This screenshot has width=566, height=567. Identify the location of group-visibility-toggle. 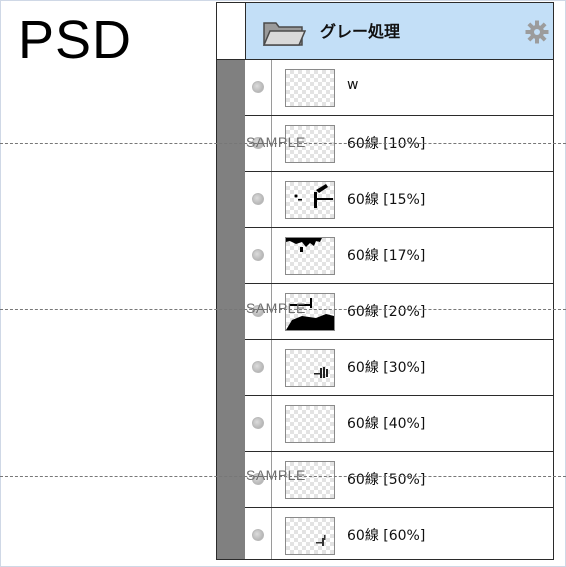
(231, 31).